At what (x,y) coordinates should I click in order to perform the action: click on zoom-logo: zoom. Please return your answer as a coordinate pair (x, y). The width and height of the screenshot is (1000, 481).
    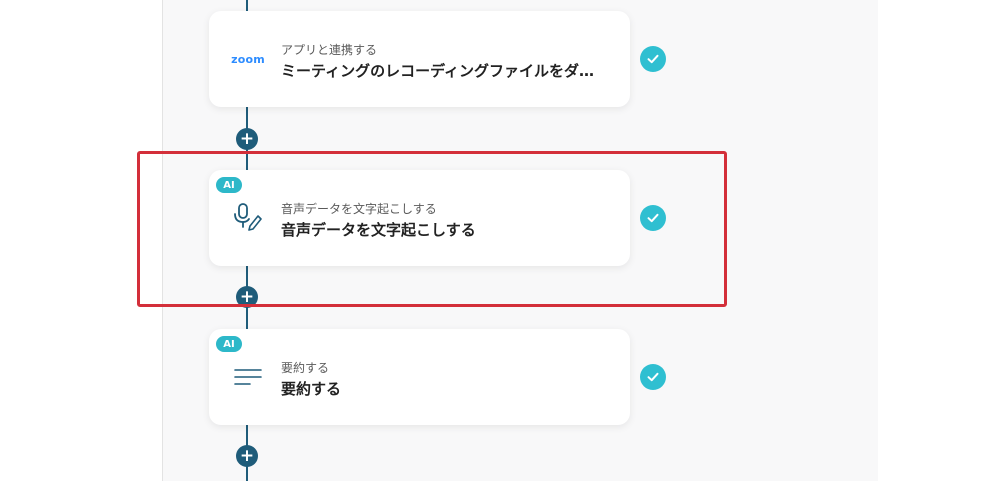
    Looking at the image, I should click on (248, 59).